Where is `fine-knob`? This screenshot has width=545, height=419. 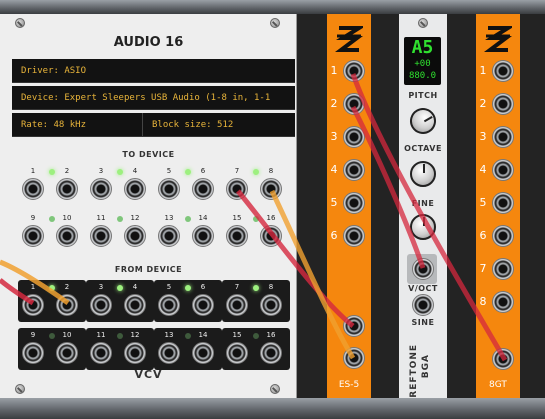
fine-knob is located at coordinates (423, 227).